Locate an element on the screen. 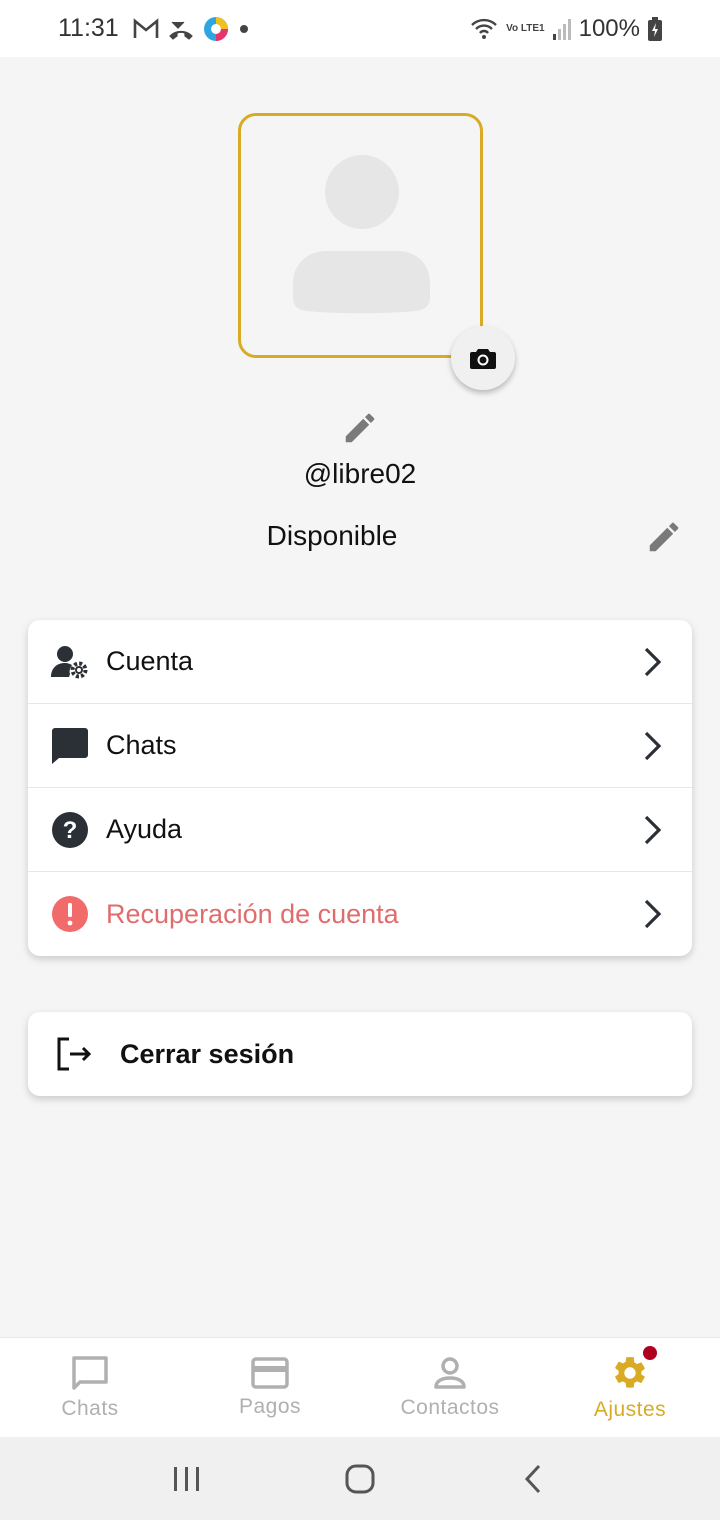 The image size is (720, 1520). gear-icon is located at coordinates (630, 1372).